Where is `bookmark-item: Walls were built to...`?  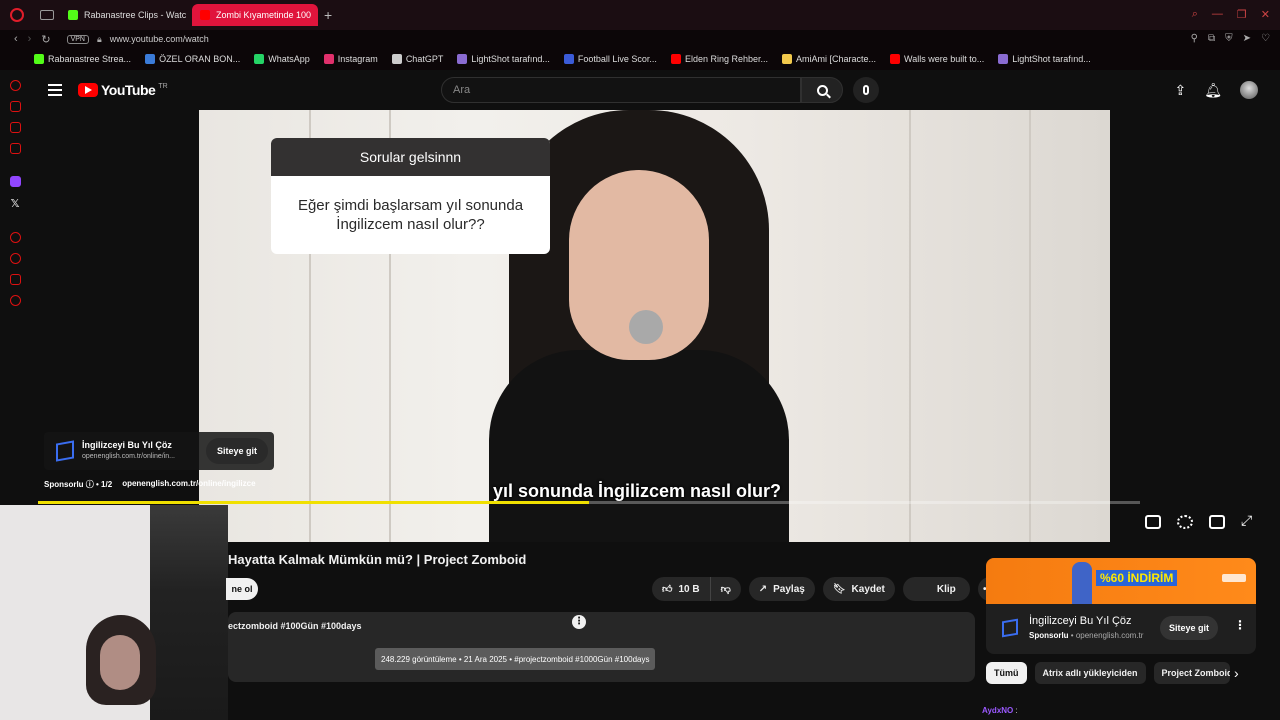 bookmark-item: Walls were built to... is located at coordinates (937, 59).